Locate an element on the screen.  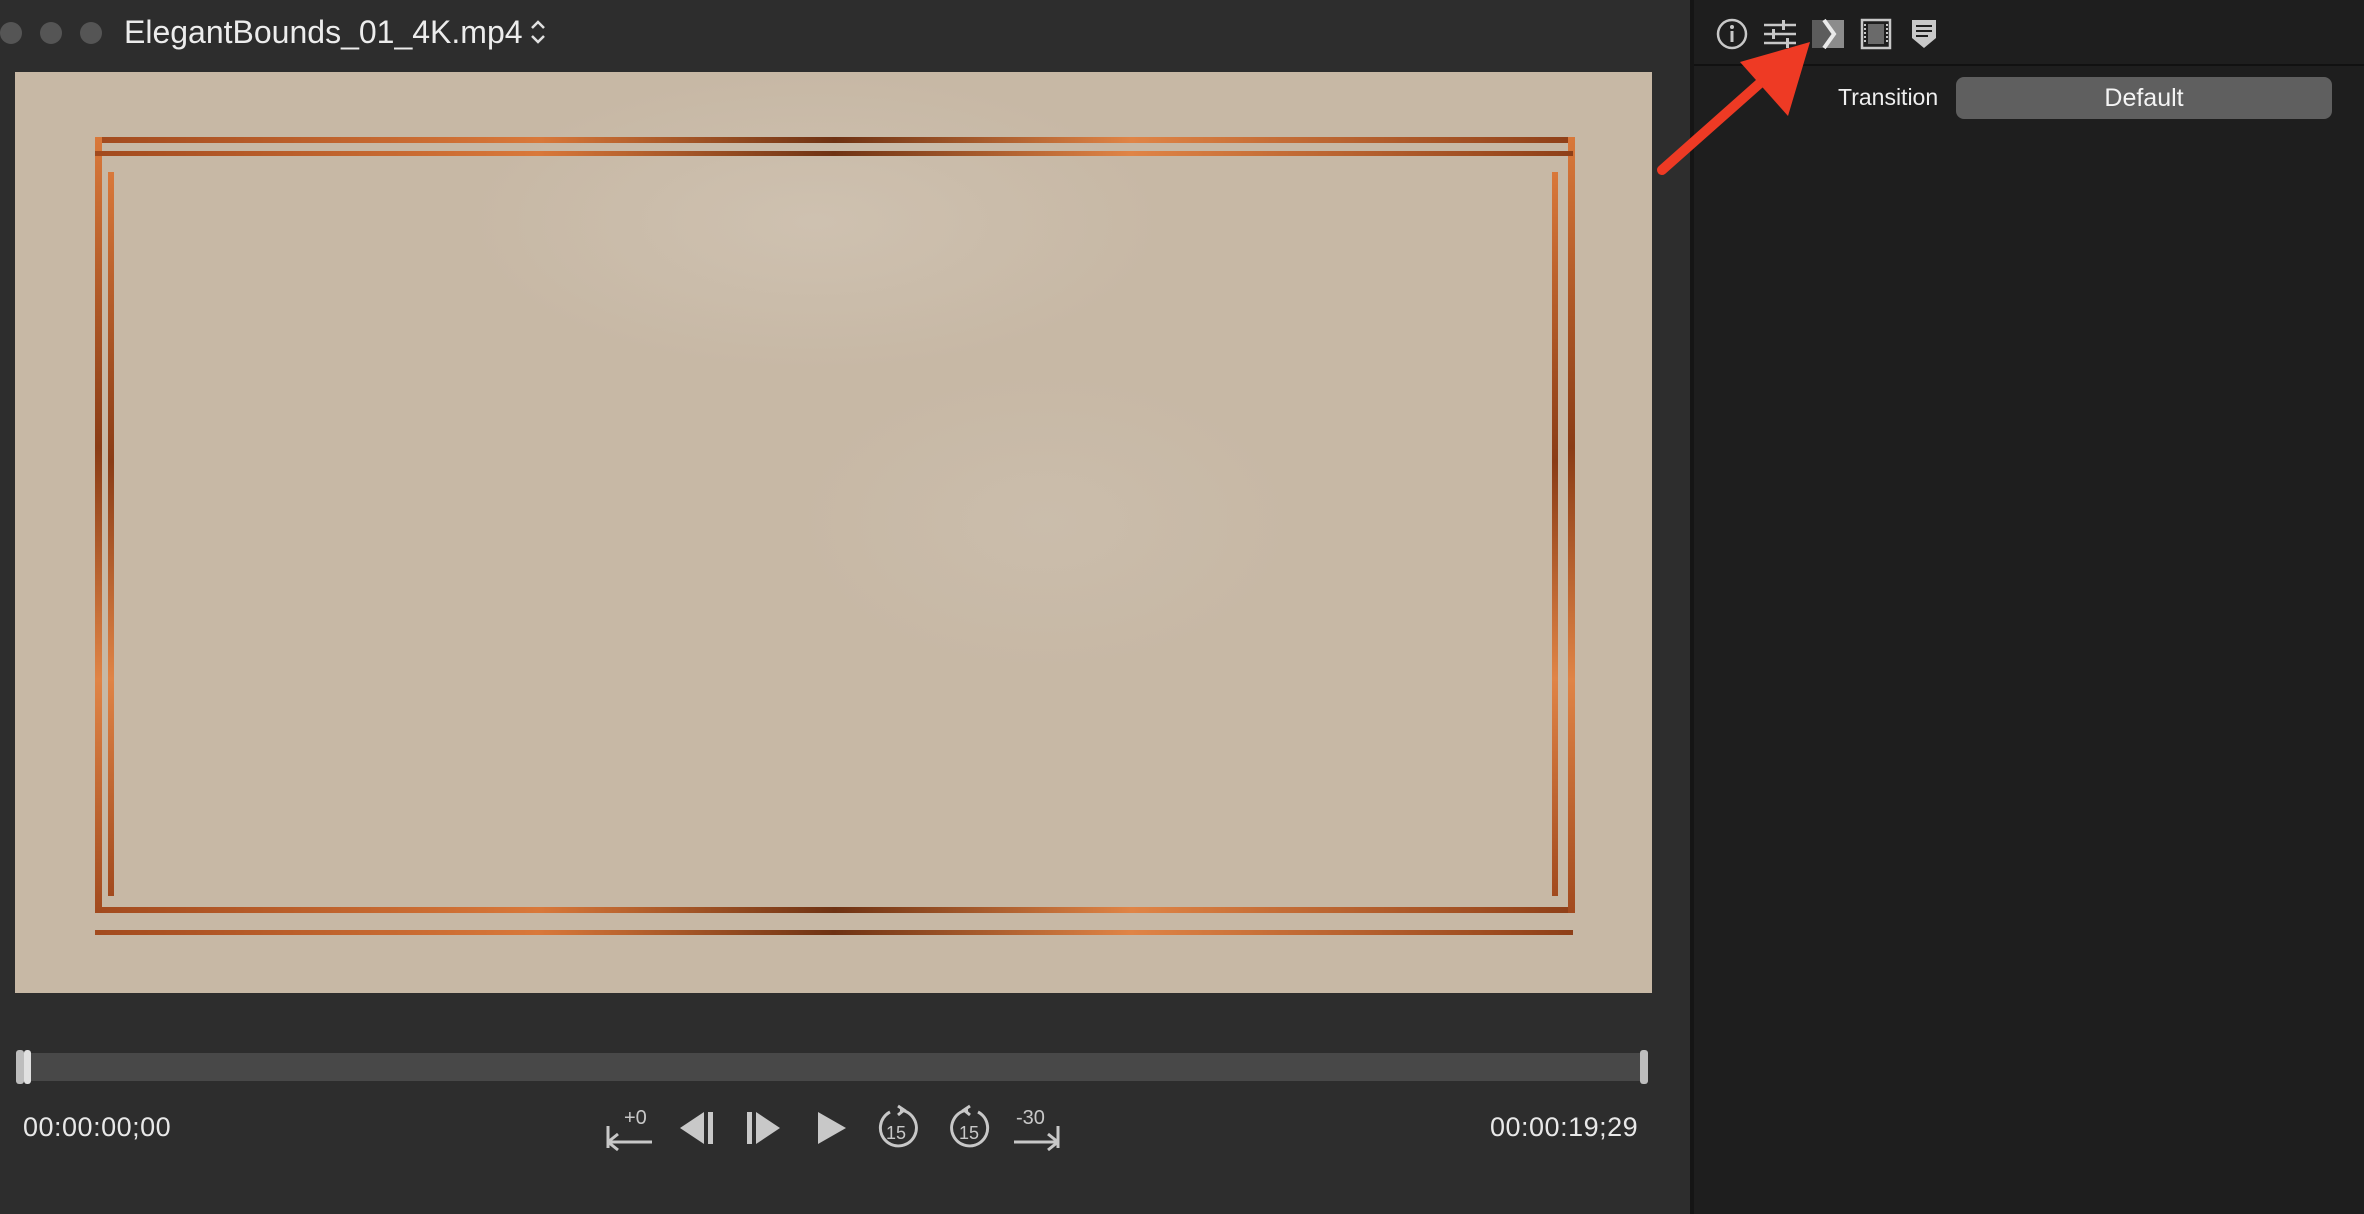
skip-forward-15-button: 15 is located at coordinates (969, 1128).